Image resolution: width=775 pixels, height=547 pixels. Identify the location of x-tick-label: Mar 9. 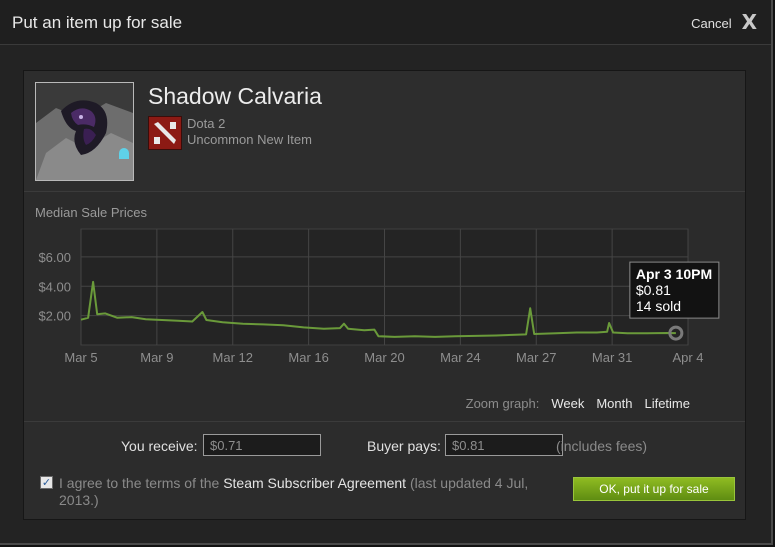
(156, 357).